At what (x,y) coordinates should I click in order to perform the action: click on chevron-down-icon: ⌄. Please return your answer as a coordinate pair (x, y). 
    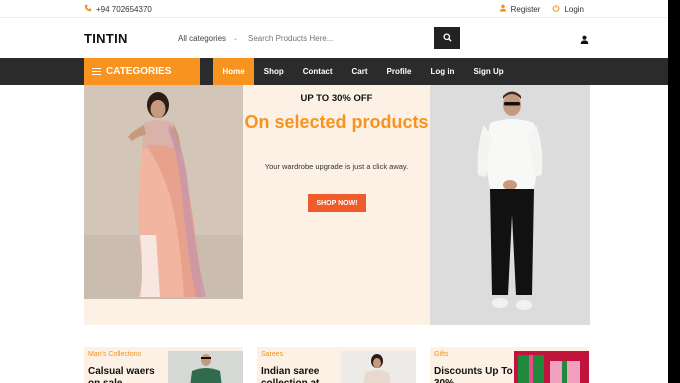
    Looking at the image, I should click on (235, 38).